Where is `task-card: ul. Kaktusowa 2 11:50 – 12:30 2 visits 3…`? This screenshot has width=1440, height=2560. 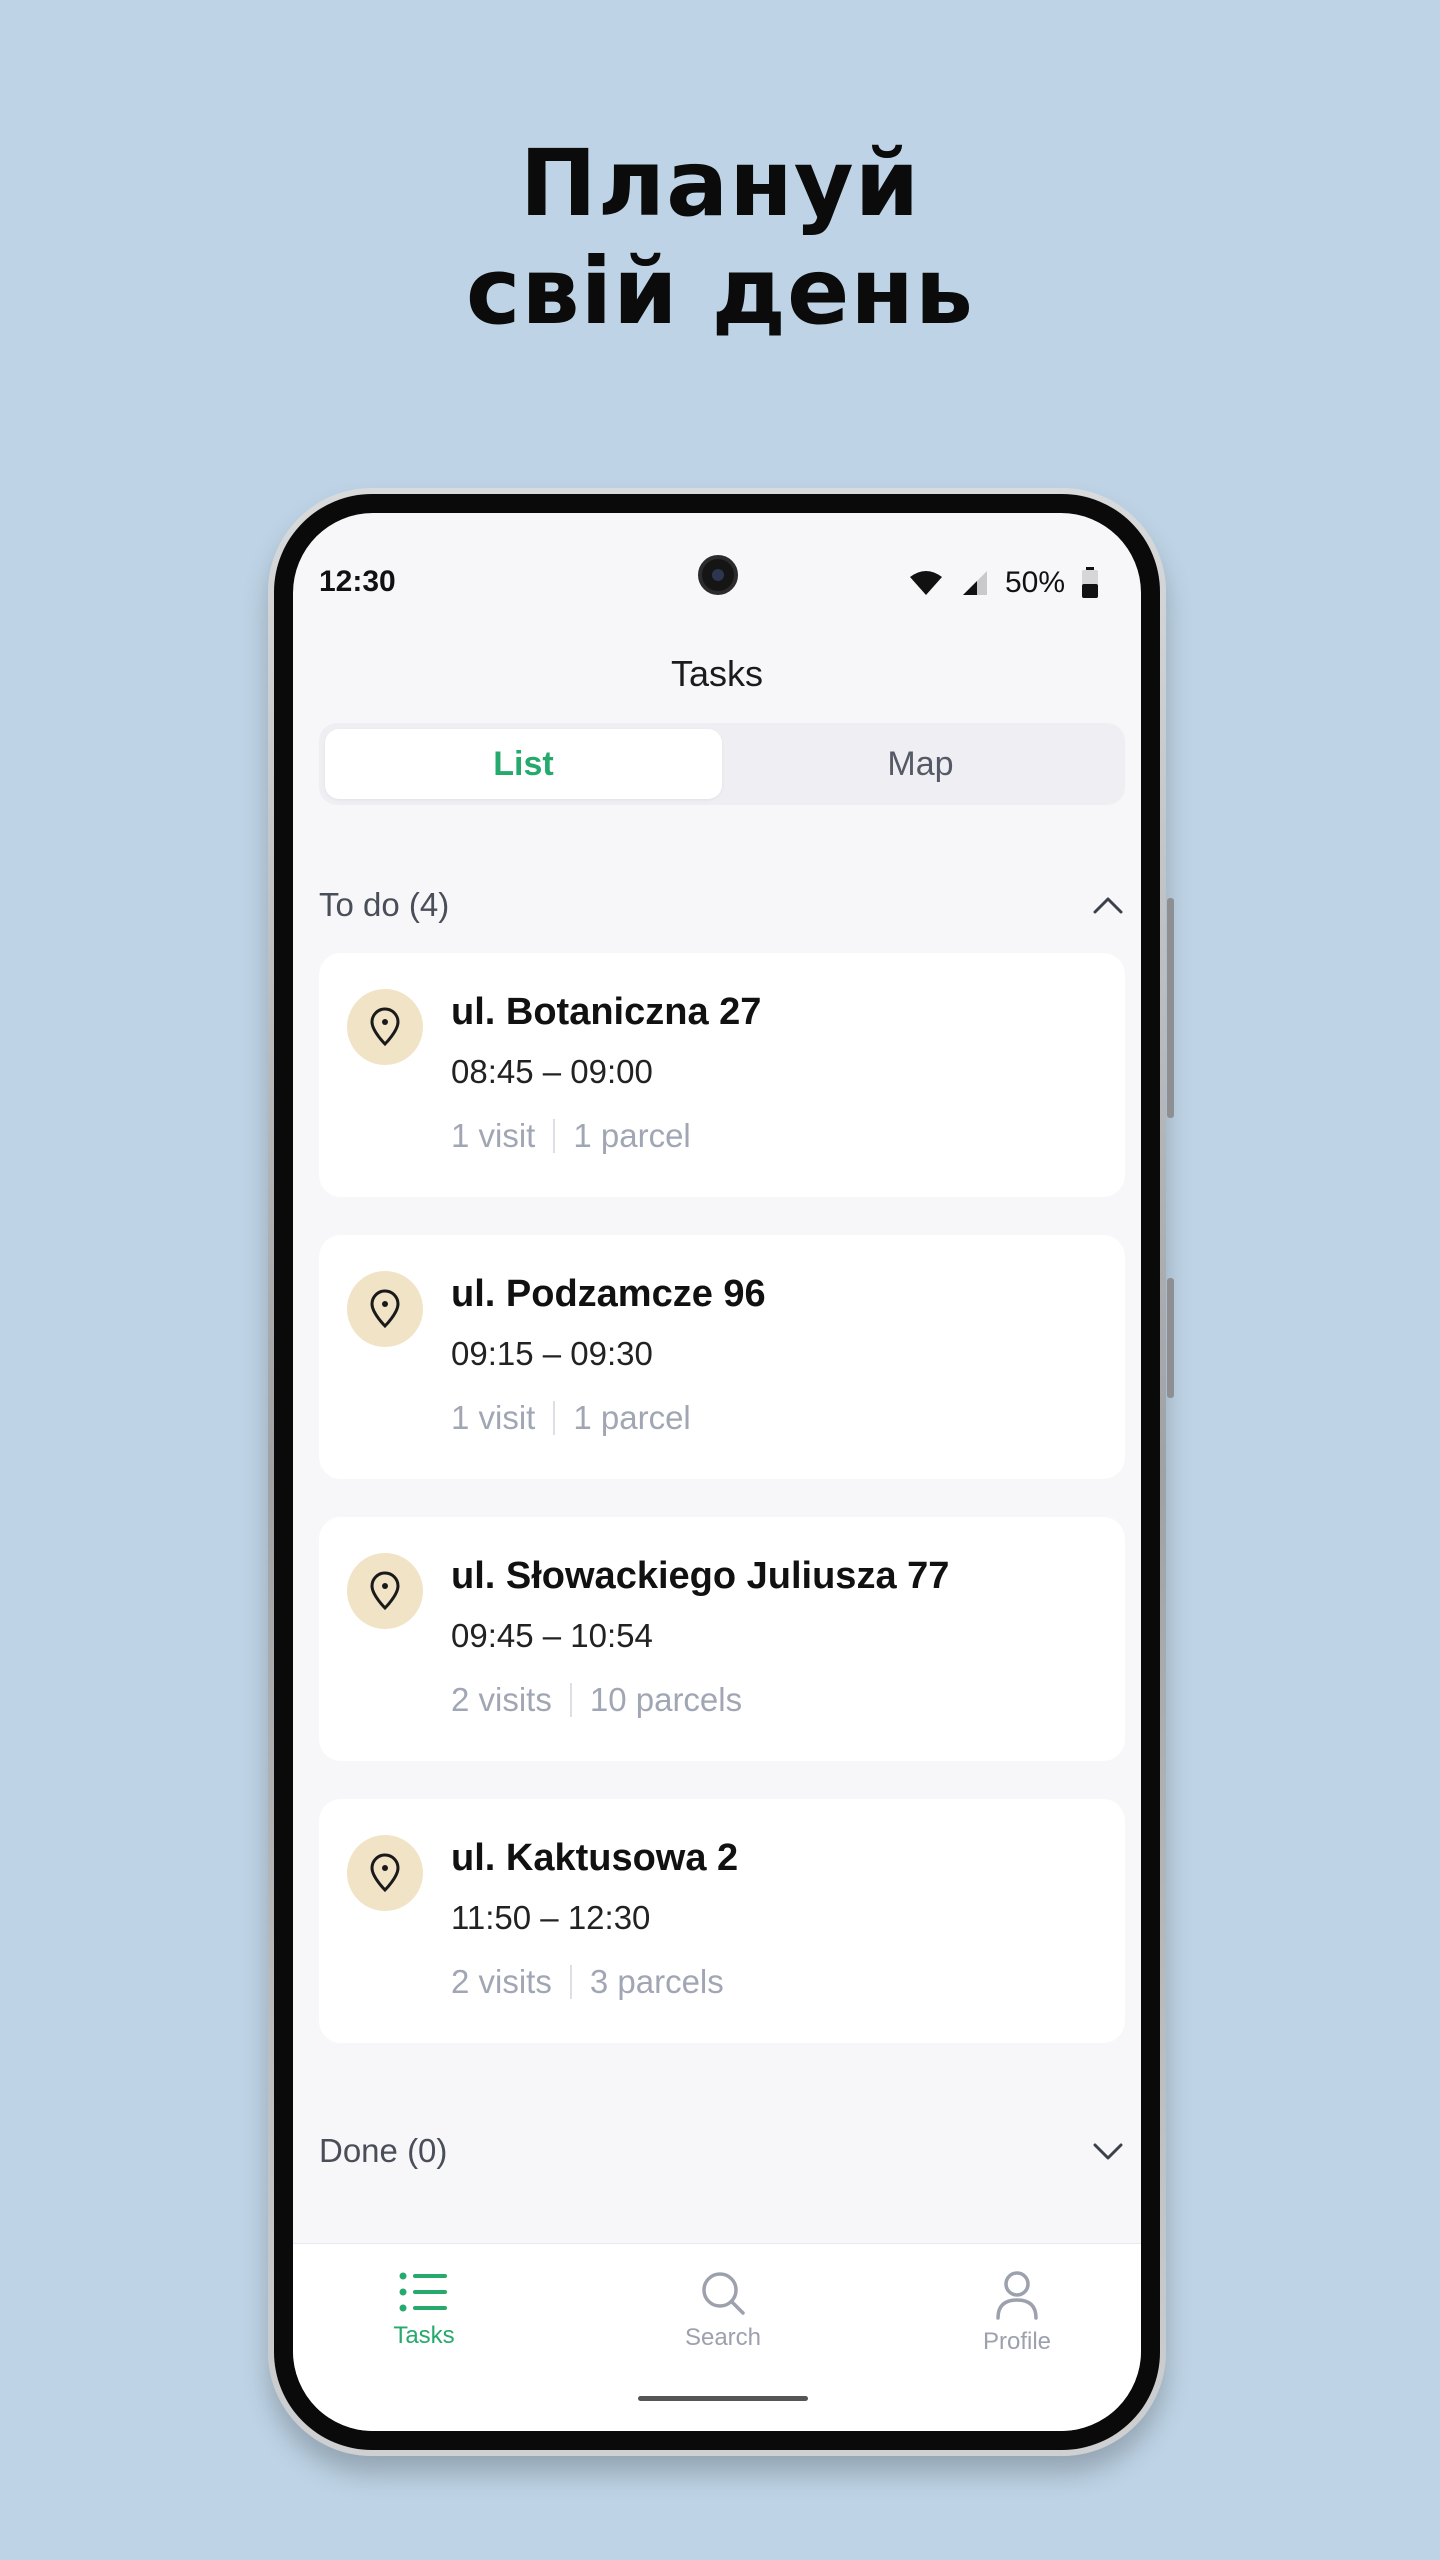 task-card: ul. Kaktusowa 2 11:50 – 12:30 2 visits 3… is located at coordinates (722, 1921).